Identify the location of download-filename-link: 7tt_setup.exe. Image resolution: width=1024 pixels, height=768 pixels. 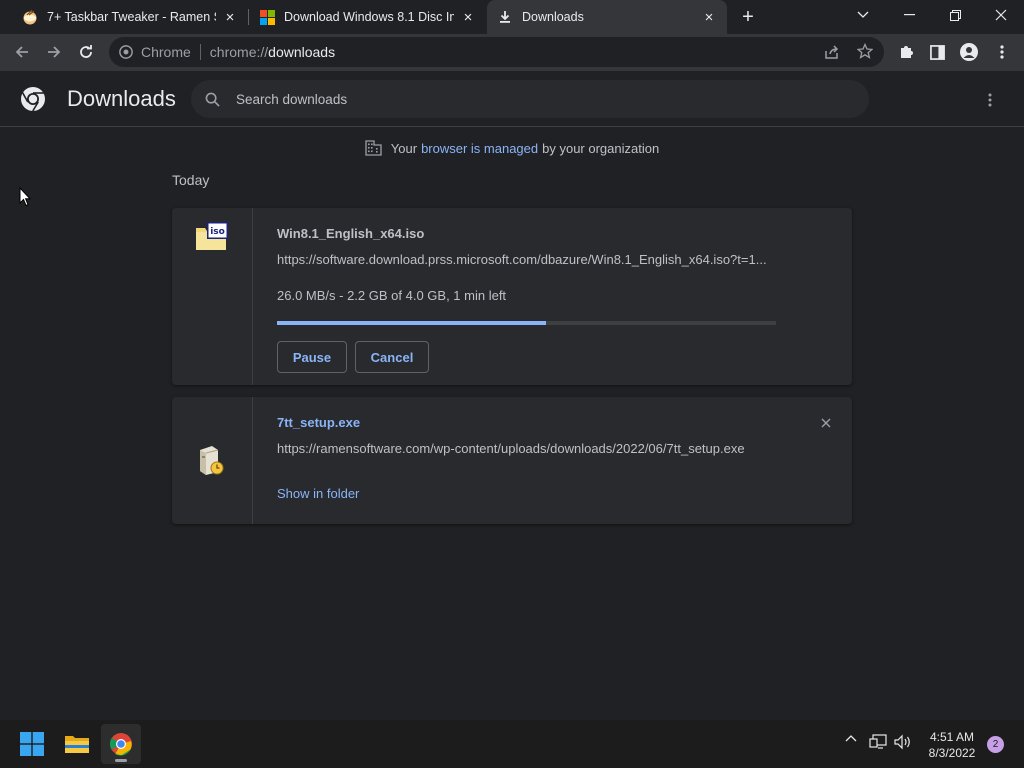
(318, 422).